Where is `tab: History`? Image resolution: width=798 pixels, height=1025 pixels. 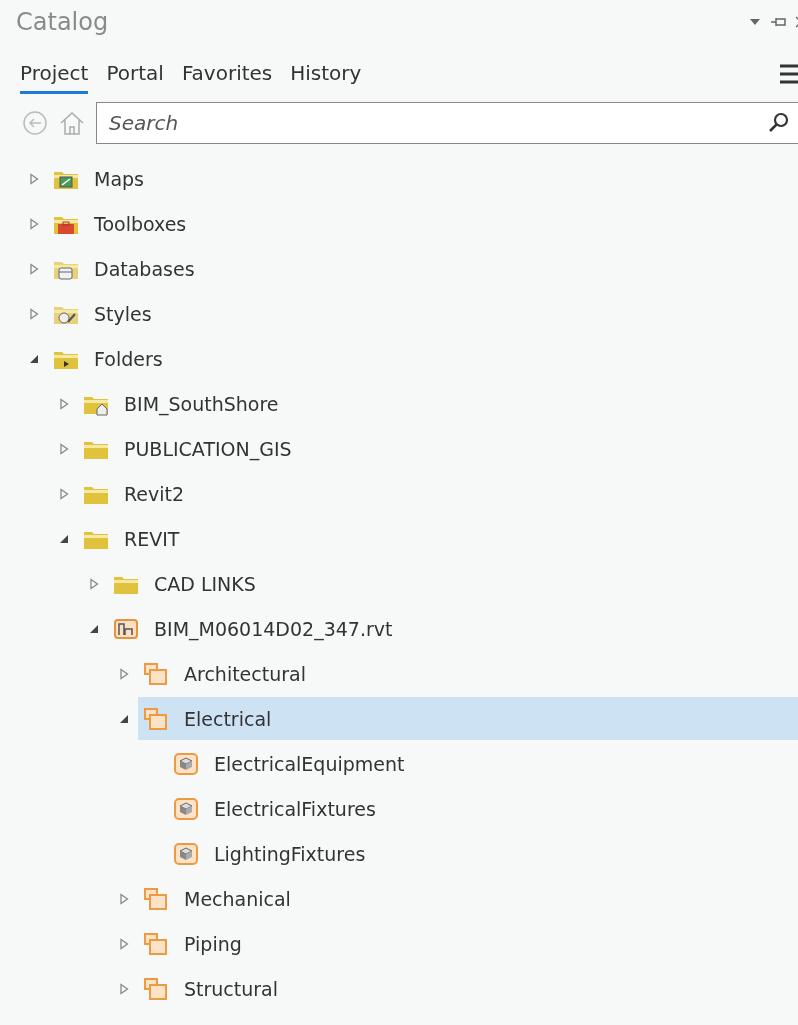 tab: History is located at coordinates (326, 75).